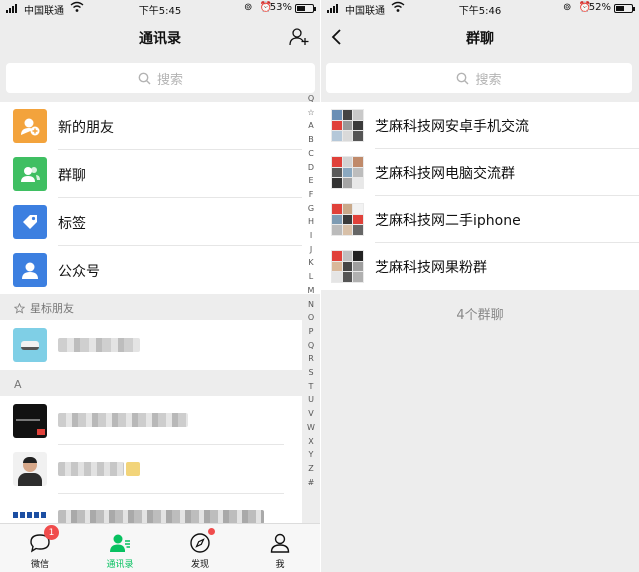  I want to click on tab-me: 我, so click(280, 548).